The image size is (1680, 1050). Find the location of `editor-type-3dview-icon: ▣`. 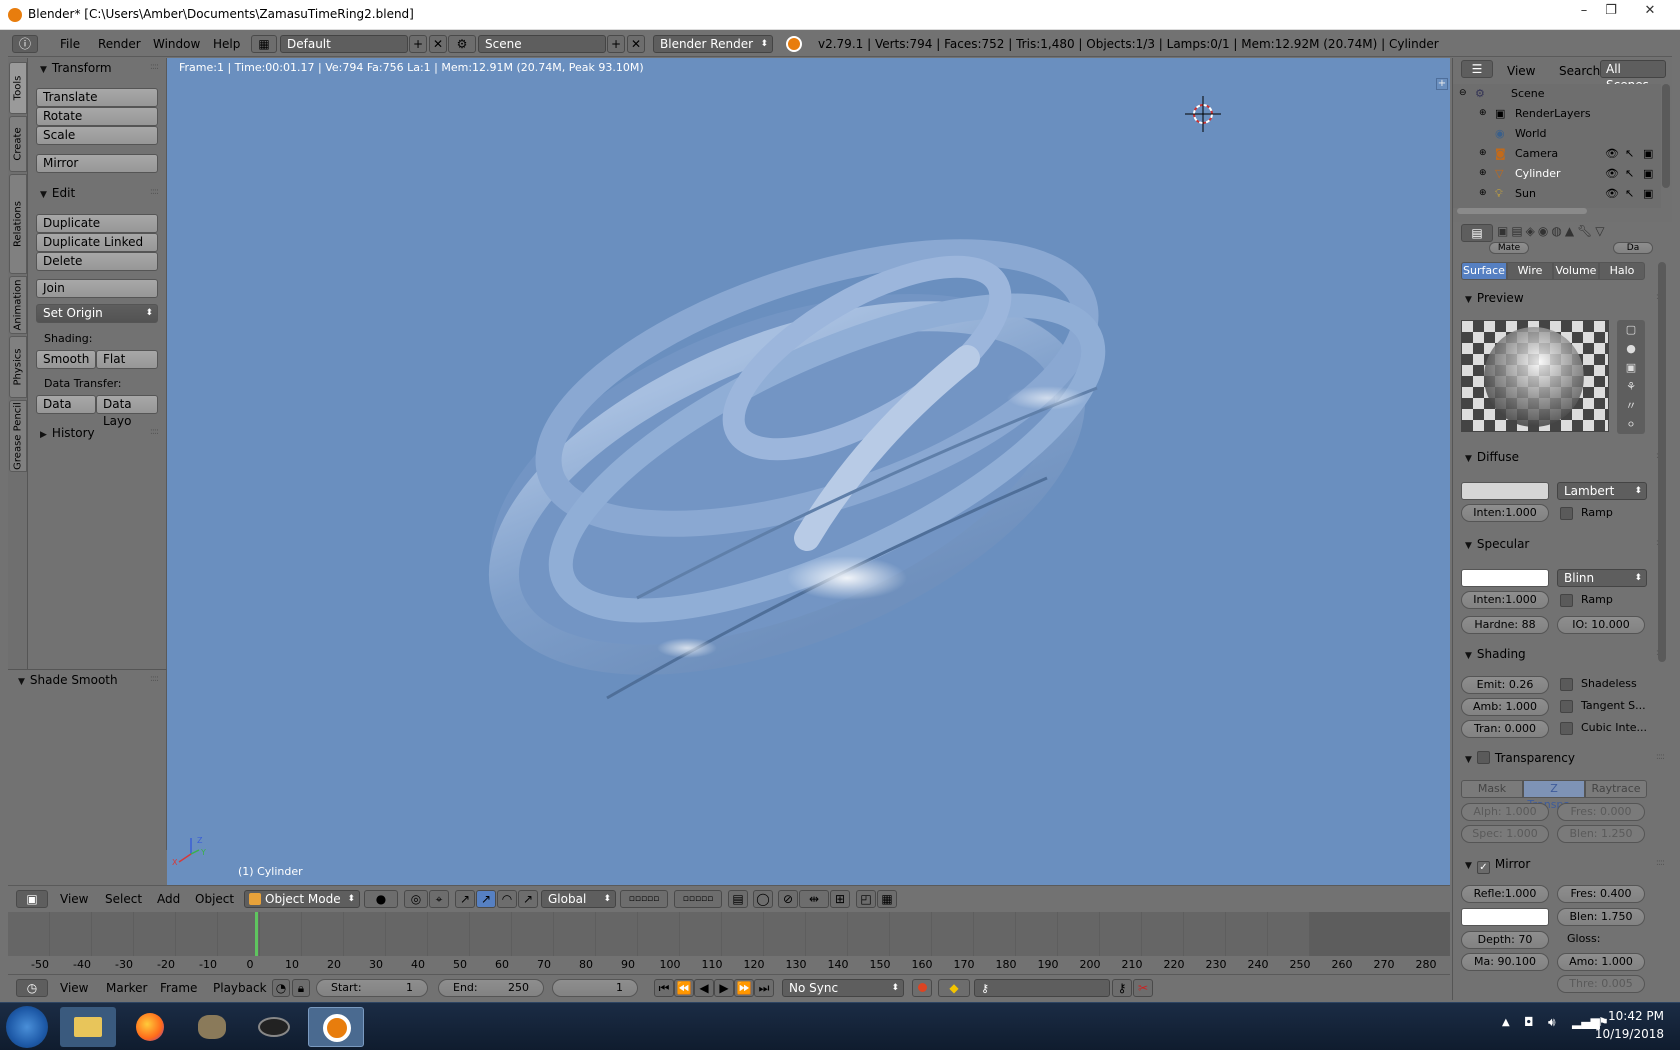

editor-type-3dview-icon: ▣ is located at coordinates (32, 899).